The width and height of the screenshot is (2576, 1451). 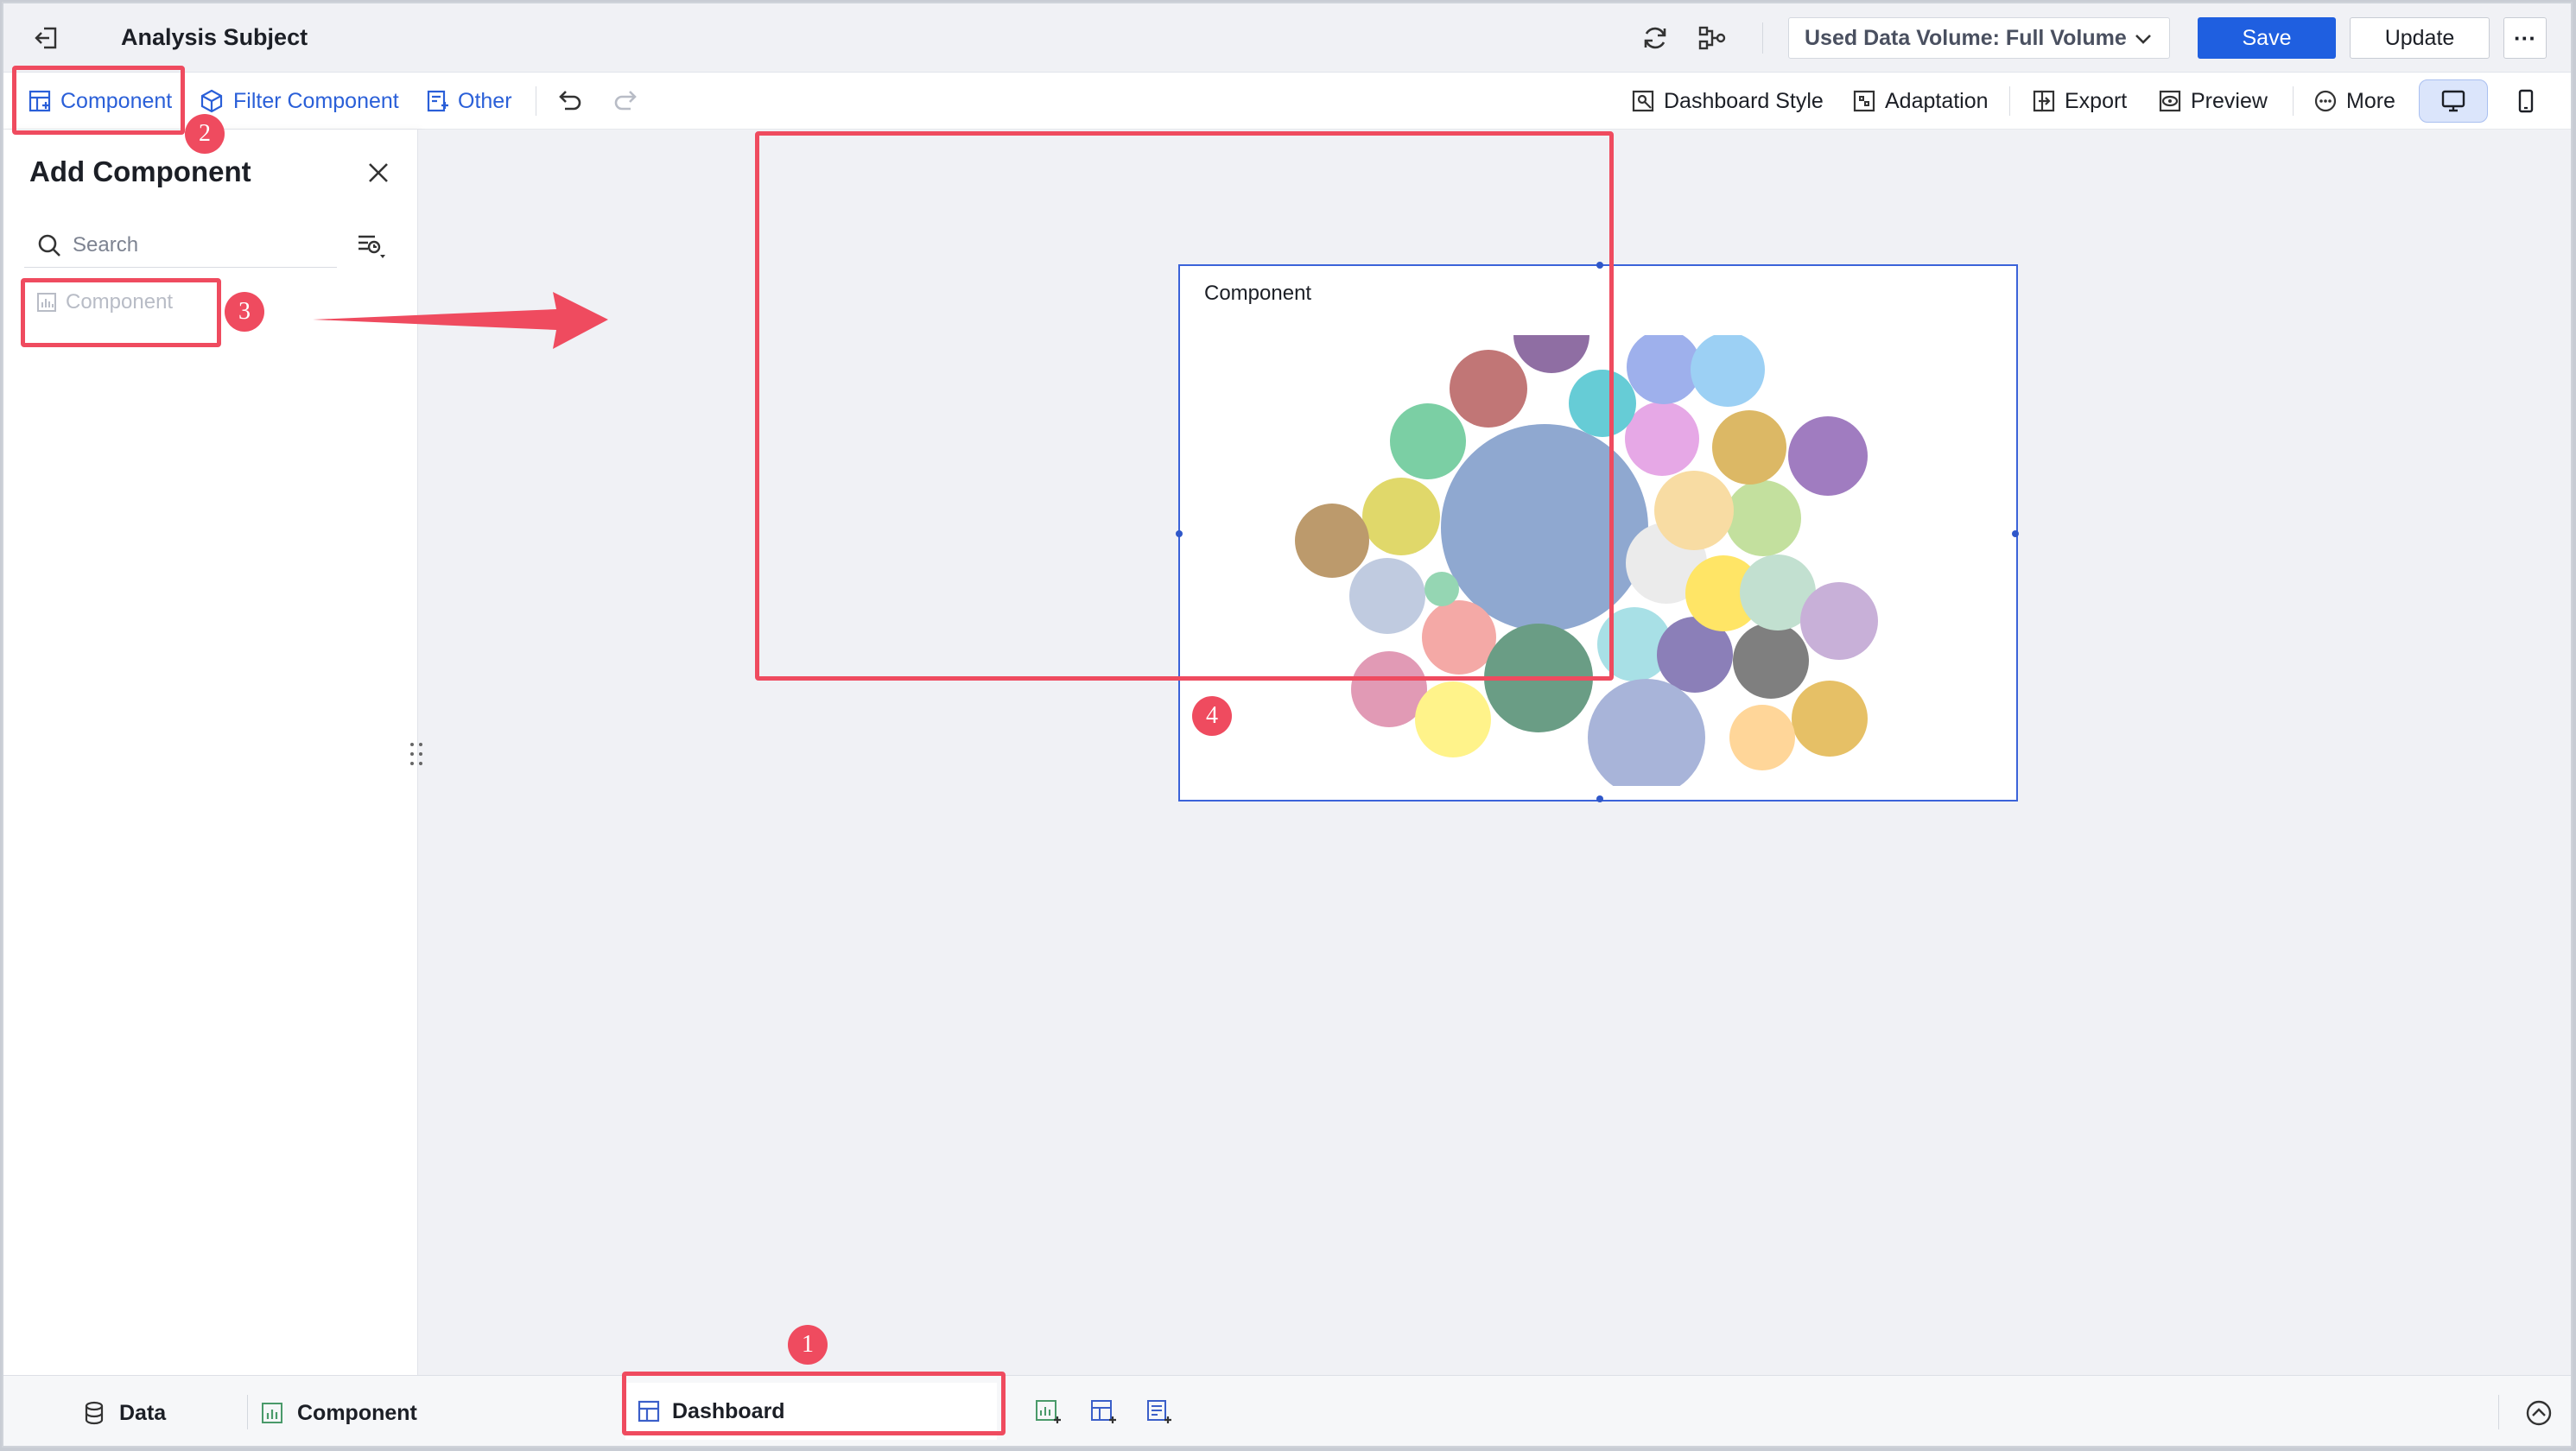 What do you see at coordinates (198, 245) in the screenshot?
I see `search-input` at bounding box center [198, 245].